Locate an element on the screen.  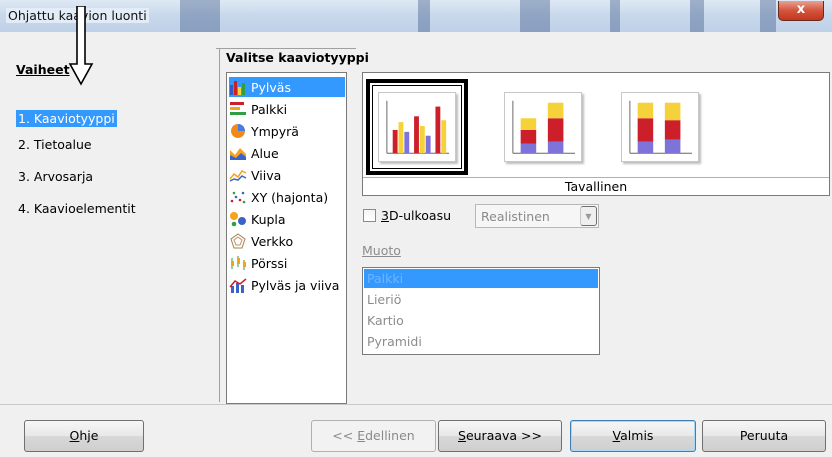
title-bar: Ohjattu kaavion luonti x is located at coordinates (416, 16).